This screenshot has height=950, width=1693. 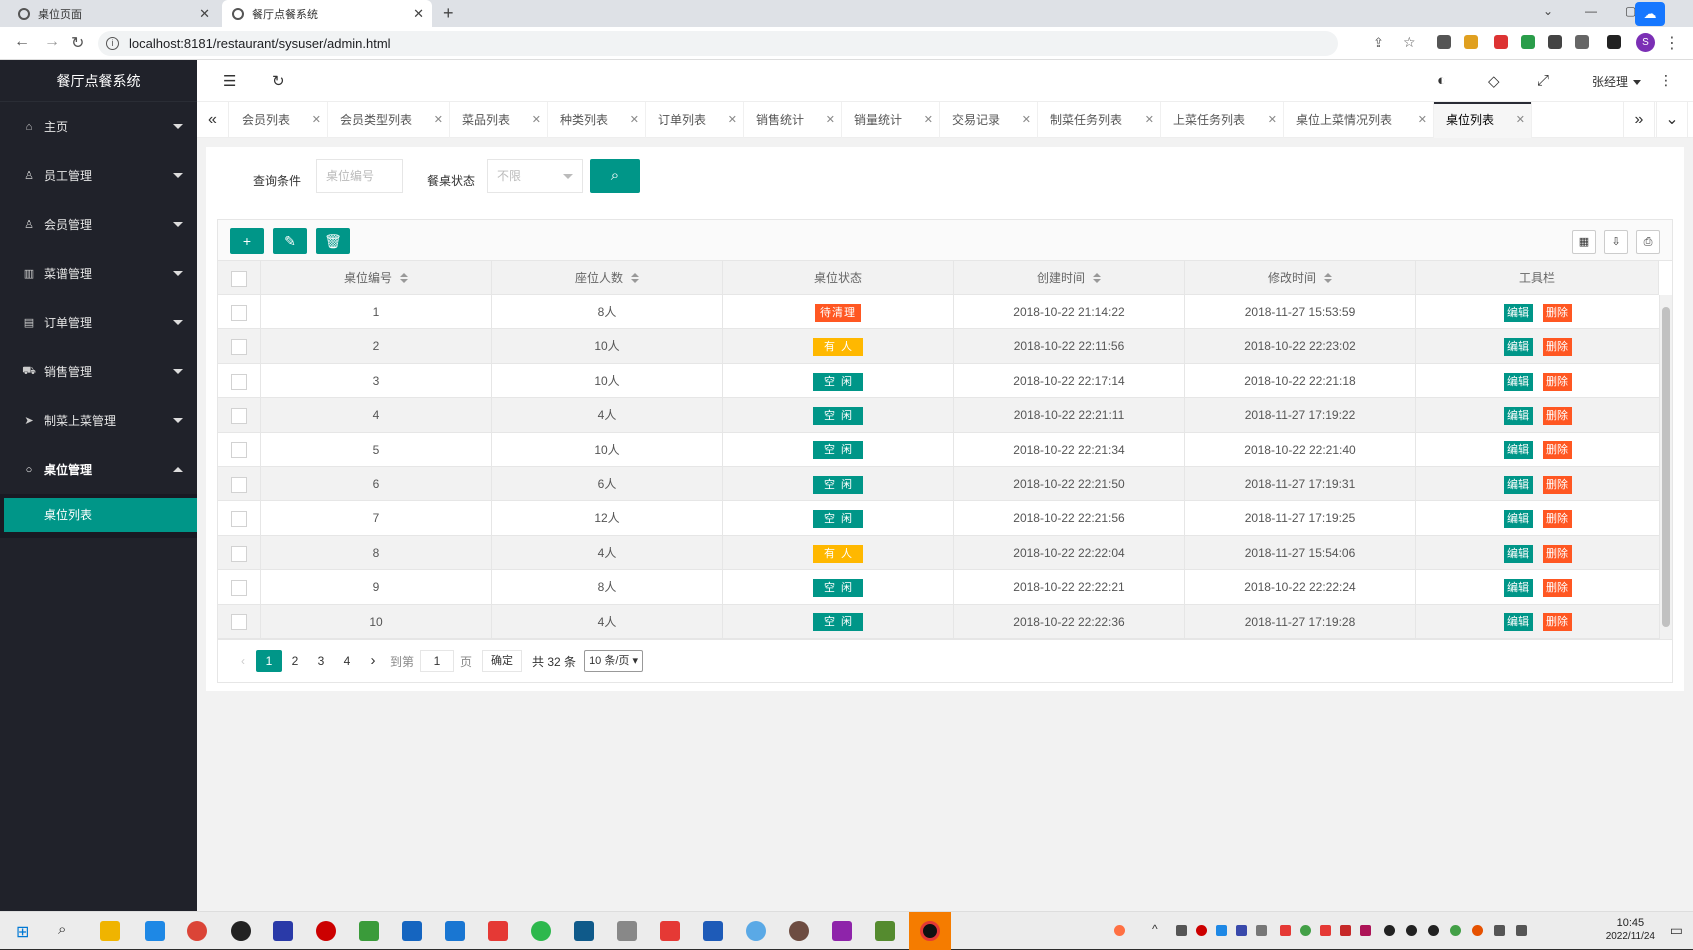 What do you see at coordinates (1444, 42) in the screenshot?
I see `camera-icon` at bounding box center [1444, 42].